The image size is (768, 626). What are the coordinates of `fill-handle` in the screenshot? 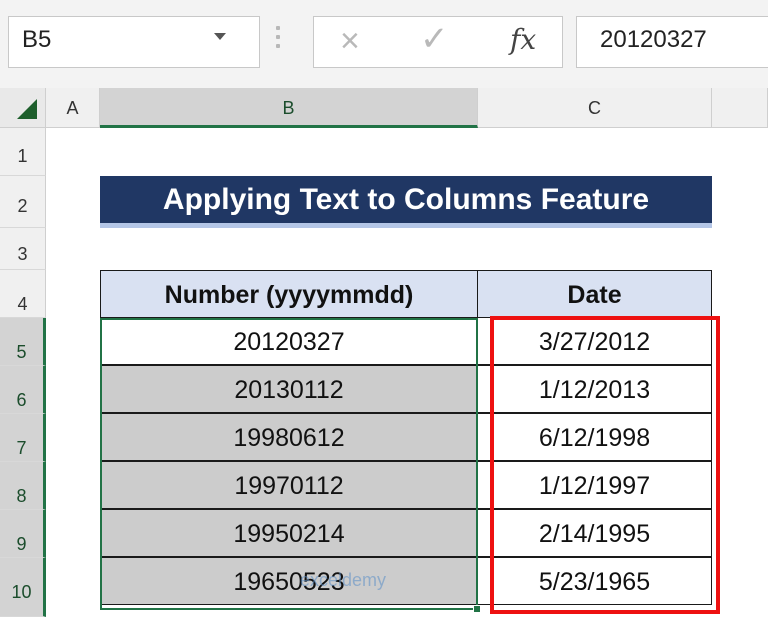 It's located at (477, 609).